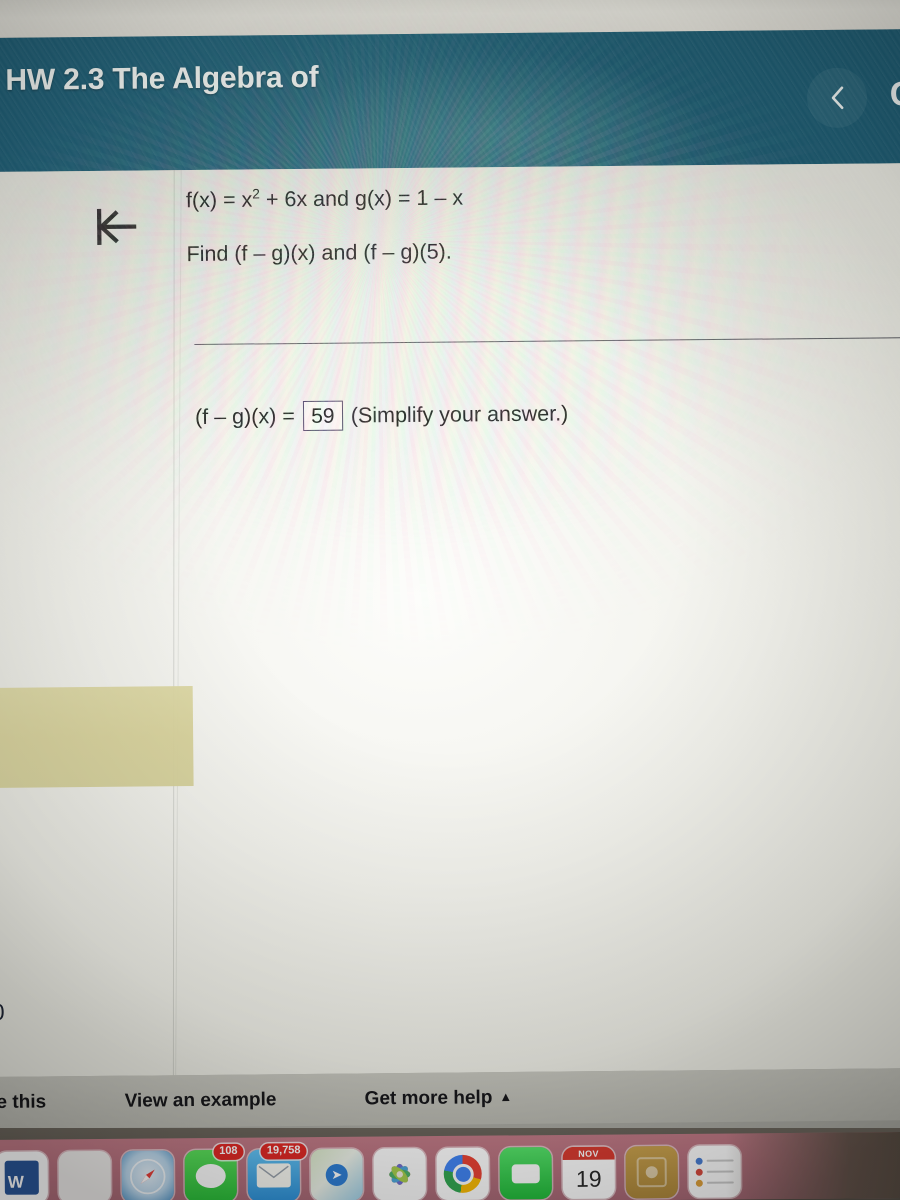 This screenshot has height=1200, width=900. I want to click on get-more-help-button: Get more help ▲, so click(439, 1098).